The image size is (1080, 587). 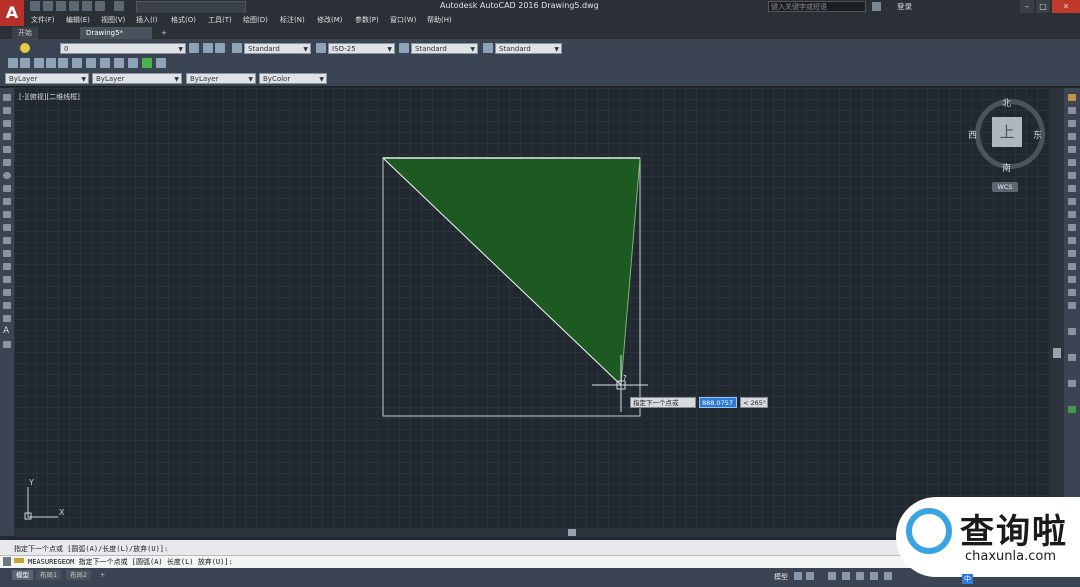 What do you see at coordinates (663, 402) in the screenshot?
I see `dynamic-prompt-label: 指定下一个点或` at bounding box center [663, 402].